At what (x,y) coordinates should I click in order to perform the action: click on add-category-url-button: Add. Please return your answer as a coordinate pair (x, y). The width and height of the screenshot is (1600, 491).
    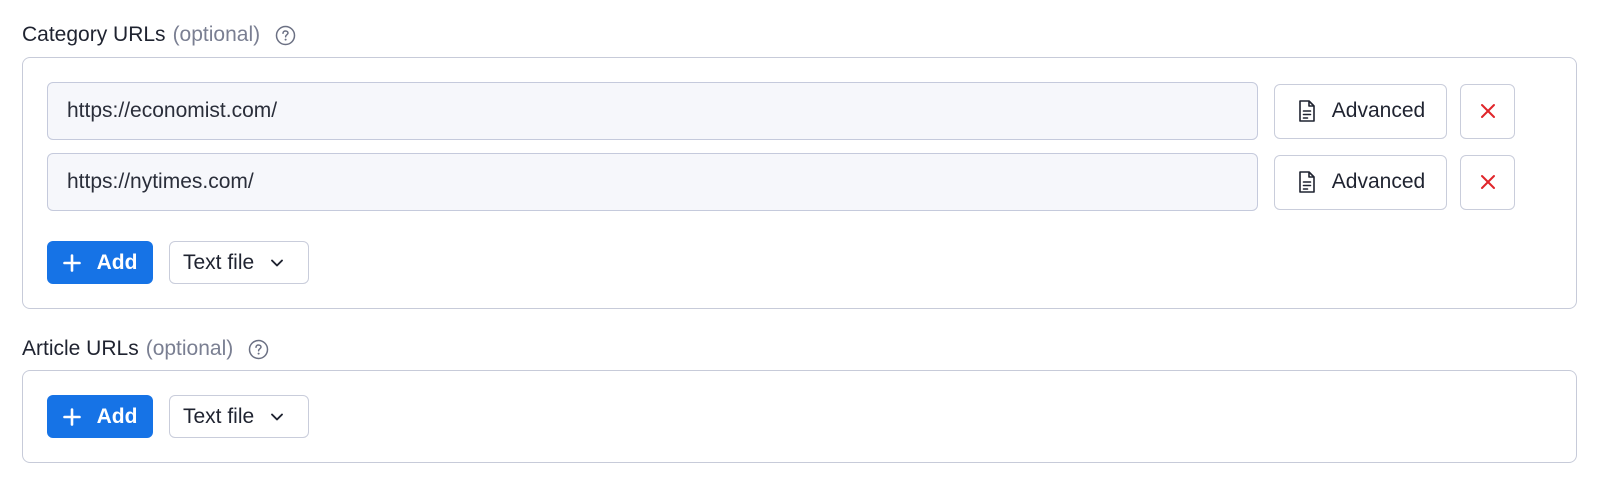
    Looking at the image, I should click on (100, 262).